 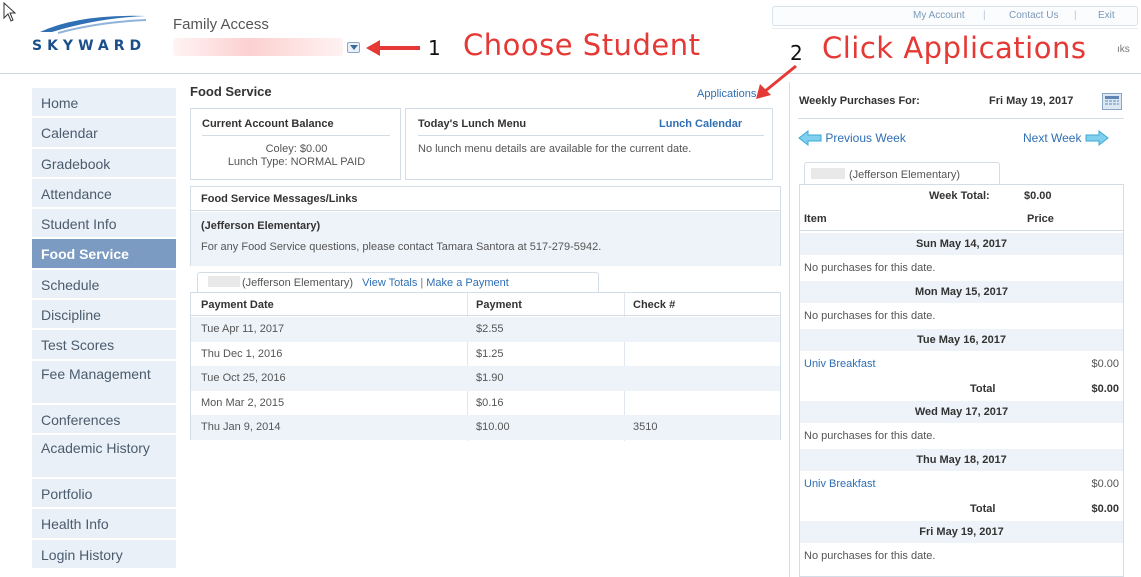 I want to click on logo-swoosh-icon, so click(x=93, y=24).